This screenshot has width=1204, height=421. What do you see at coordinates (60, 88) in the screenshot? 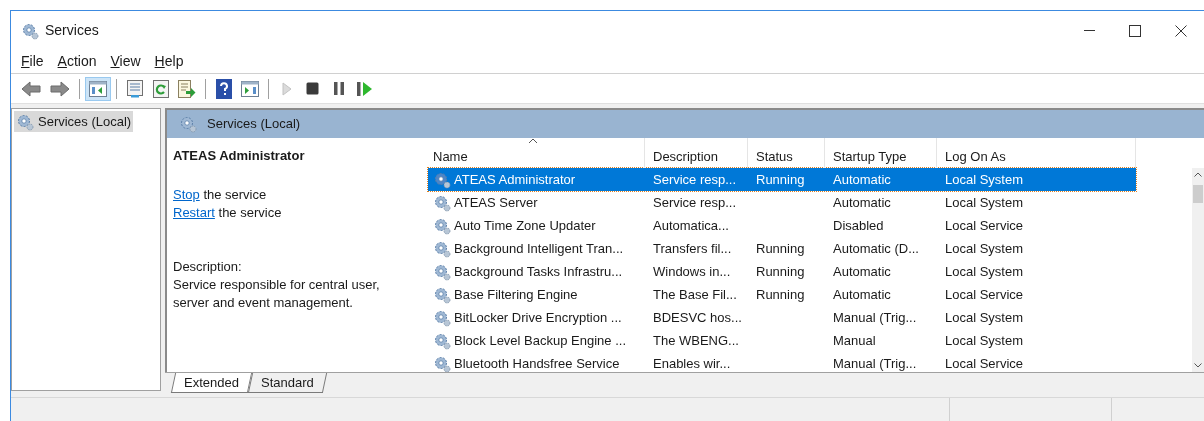
I see `forward-arrow-icon` at bounding box center [60, 88].